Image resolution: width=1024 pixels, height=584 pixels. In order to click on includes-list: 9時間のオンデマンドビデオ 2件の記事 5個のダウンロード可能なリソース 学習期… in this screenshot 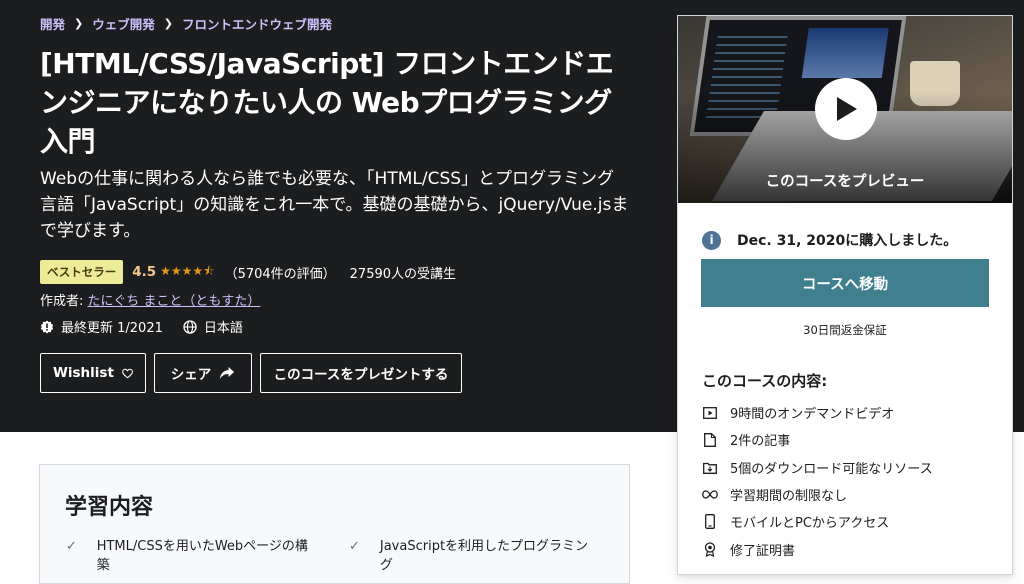, I will do `click(817, 481)`.